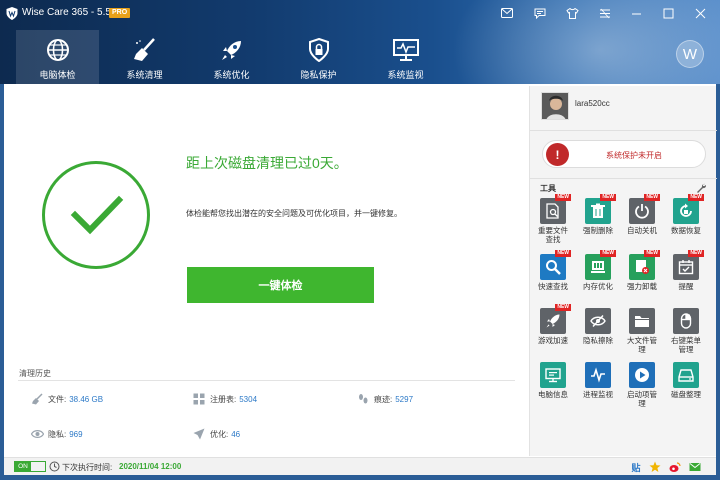 The width and height of the screenshot is (720, 480). Describe the element at coordinates (548, 188) in the screenshot. I see `tools-title: 工具` at that location.